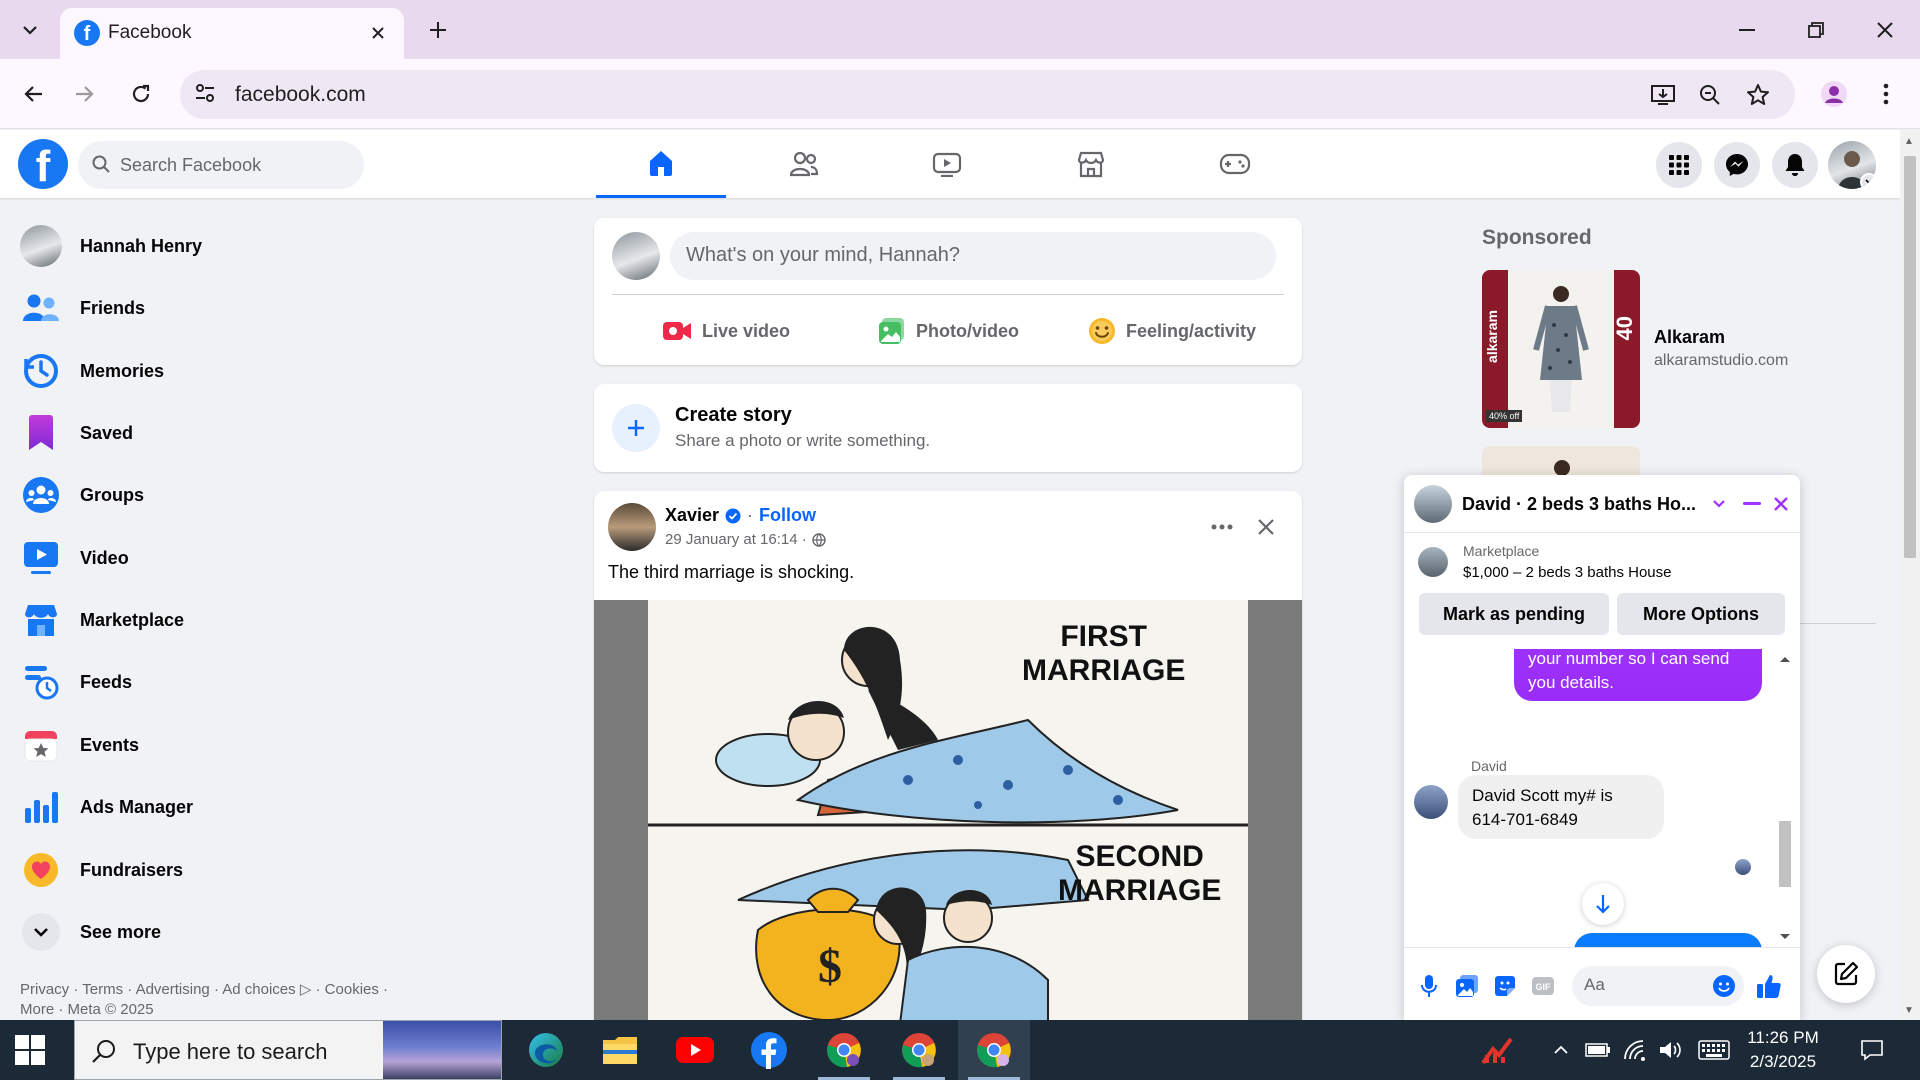 The width and height of the screenshot is (1920, 1080). Describe the element at coordinates (1598, 1050) in the screenshot. I see `battery-status` at that location.